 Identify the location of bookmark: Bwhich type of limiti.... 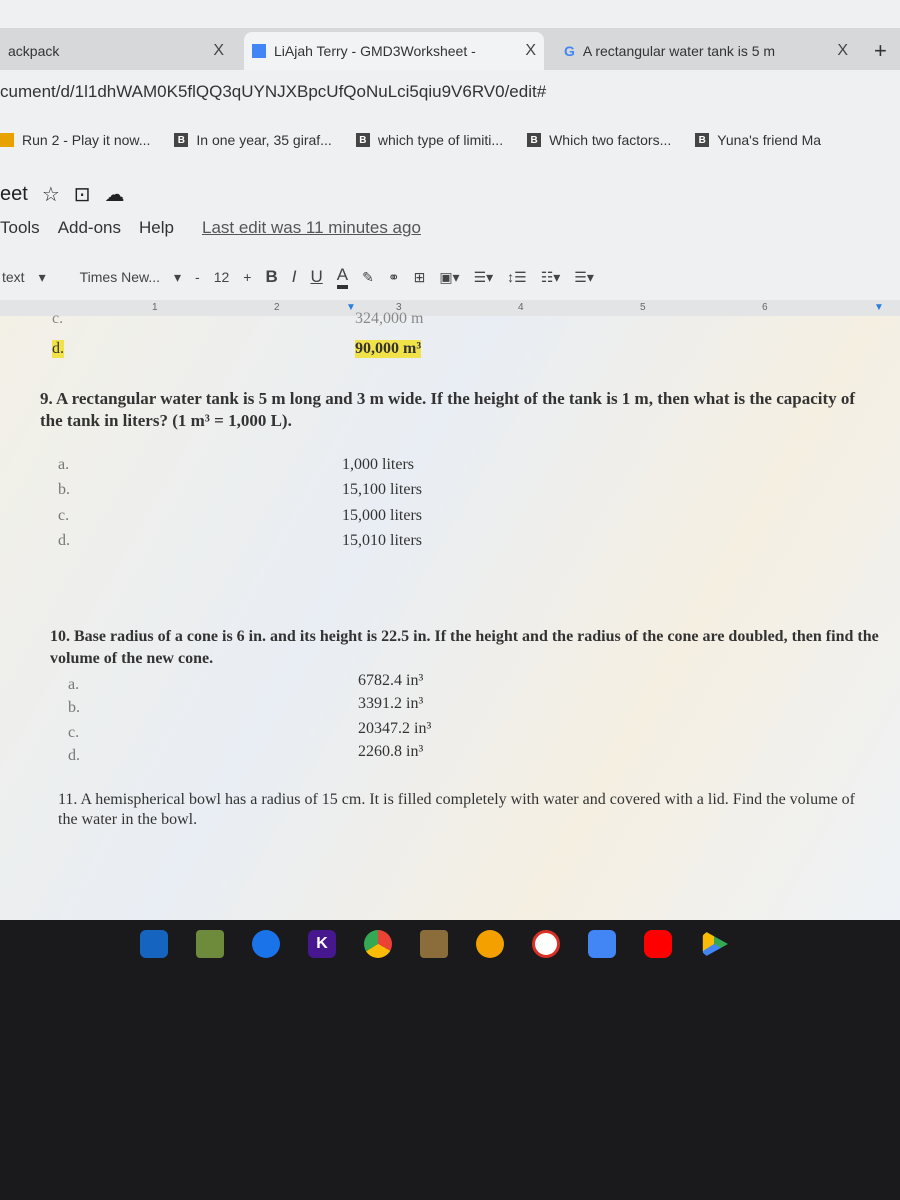
(429, 140).